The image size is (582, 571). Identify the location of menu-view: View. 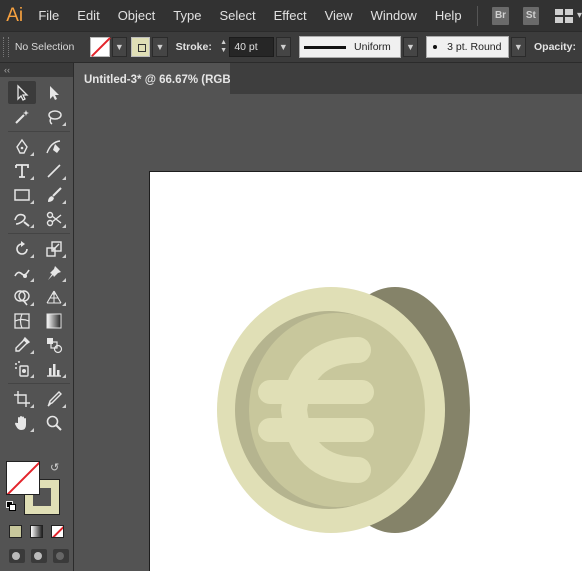
(339, 15).